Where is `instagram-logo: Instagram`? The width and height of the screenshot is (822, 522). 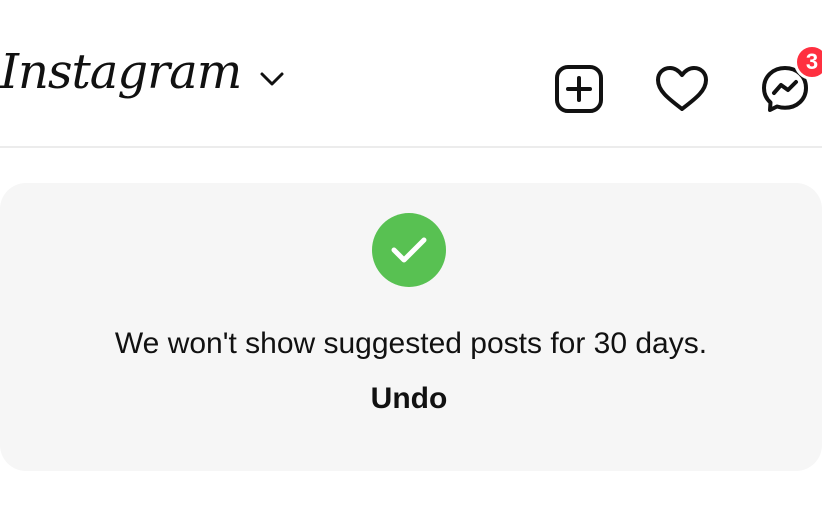 instagram-logo: Instagram is located at coordinates (121, 72).